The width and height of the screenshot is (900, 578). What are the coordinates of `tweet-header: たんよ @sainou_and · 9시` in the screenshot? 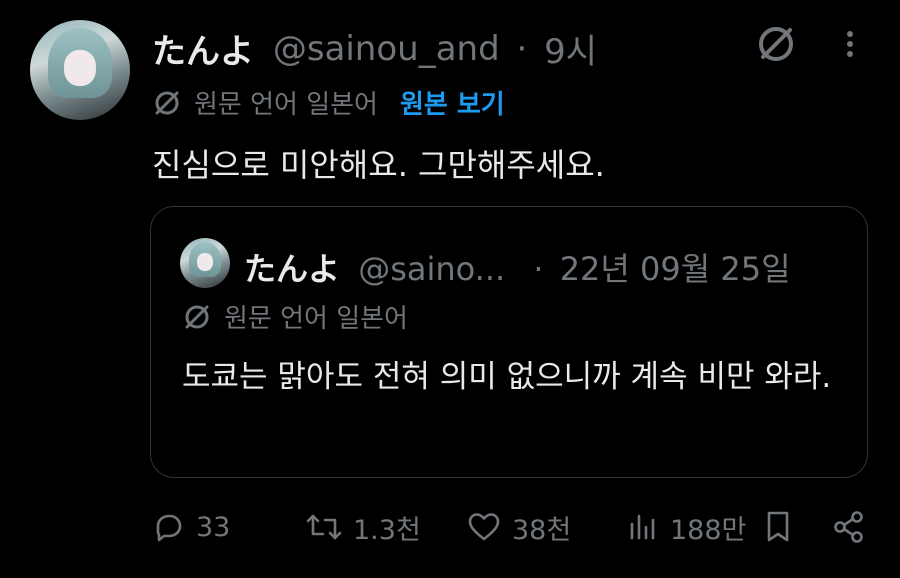 It's located at (374, 48).